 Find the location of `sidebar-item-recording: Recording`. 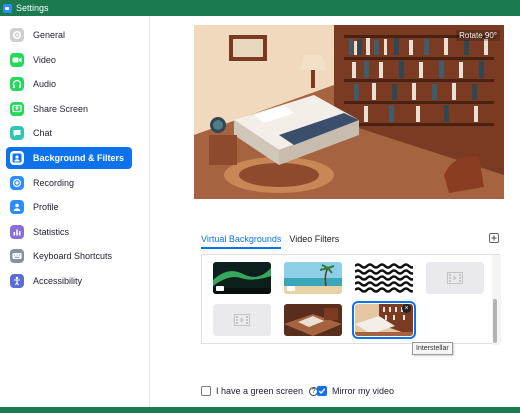

sidebar-item-recording: Recording is located at coordinates (69, 183).